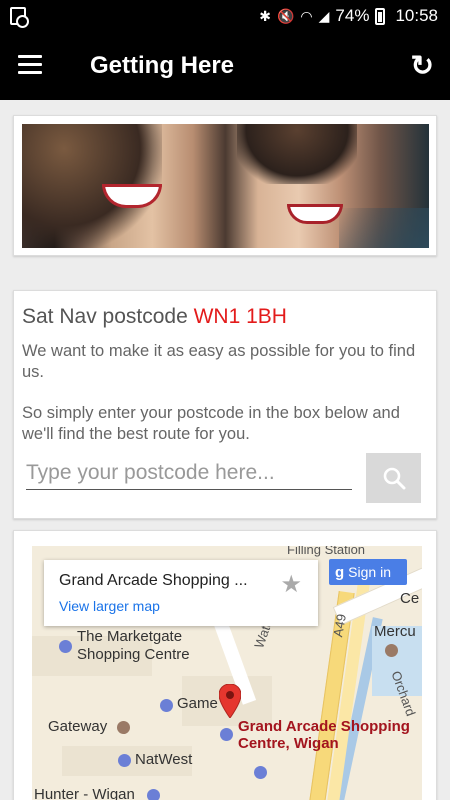  I want to click on signal-icon: ◢, so click(324, 15).